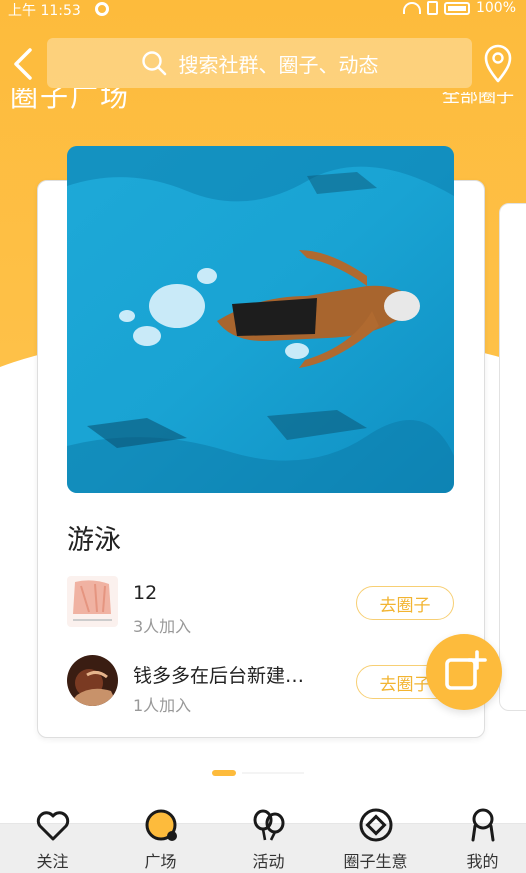 The image size is (526, 873). What do you see at coordinates (24, 64) in the screenshot?
I see `back-arrow-icon` at bounding box center [24, 64].